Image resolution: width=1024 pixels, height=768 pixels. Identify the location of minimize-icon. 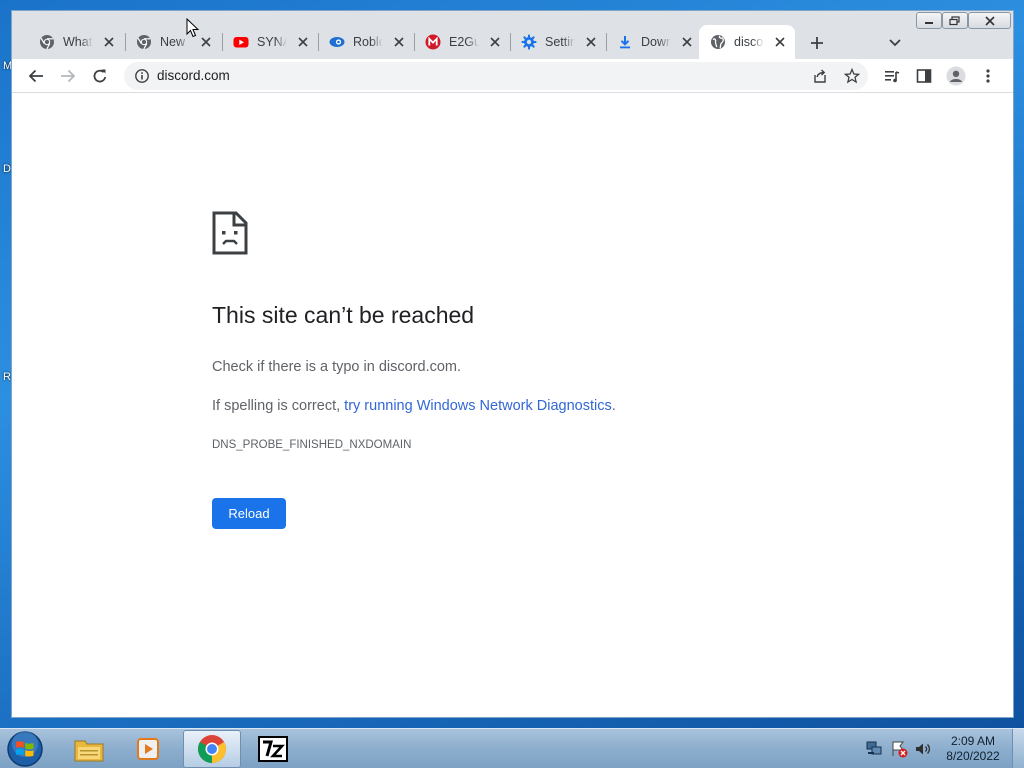
(929, 22).